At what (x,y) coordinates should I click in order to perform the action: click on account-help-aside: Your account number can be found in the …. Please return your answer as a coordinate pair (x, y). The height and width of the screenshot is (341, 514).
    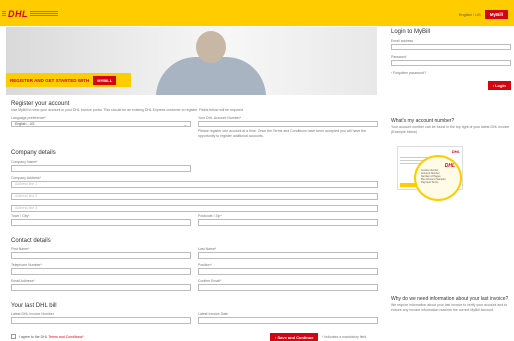
    Looking at the image, I should click on (450, 129).